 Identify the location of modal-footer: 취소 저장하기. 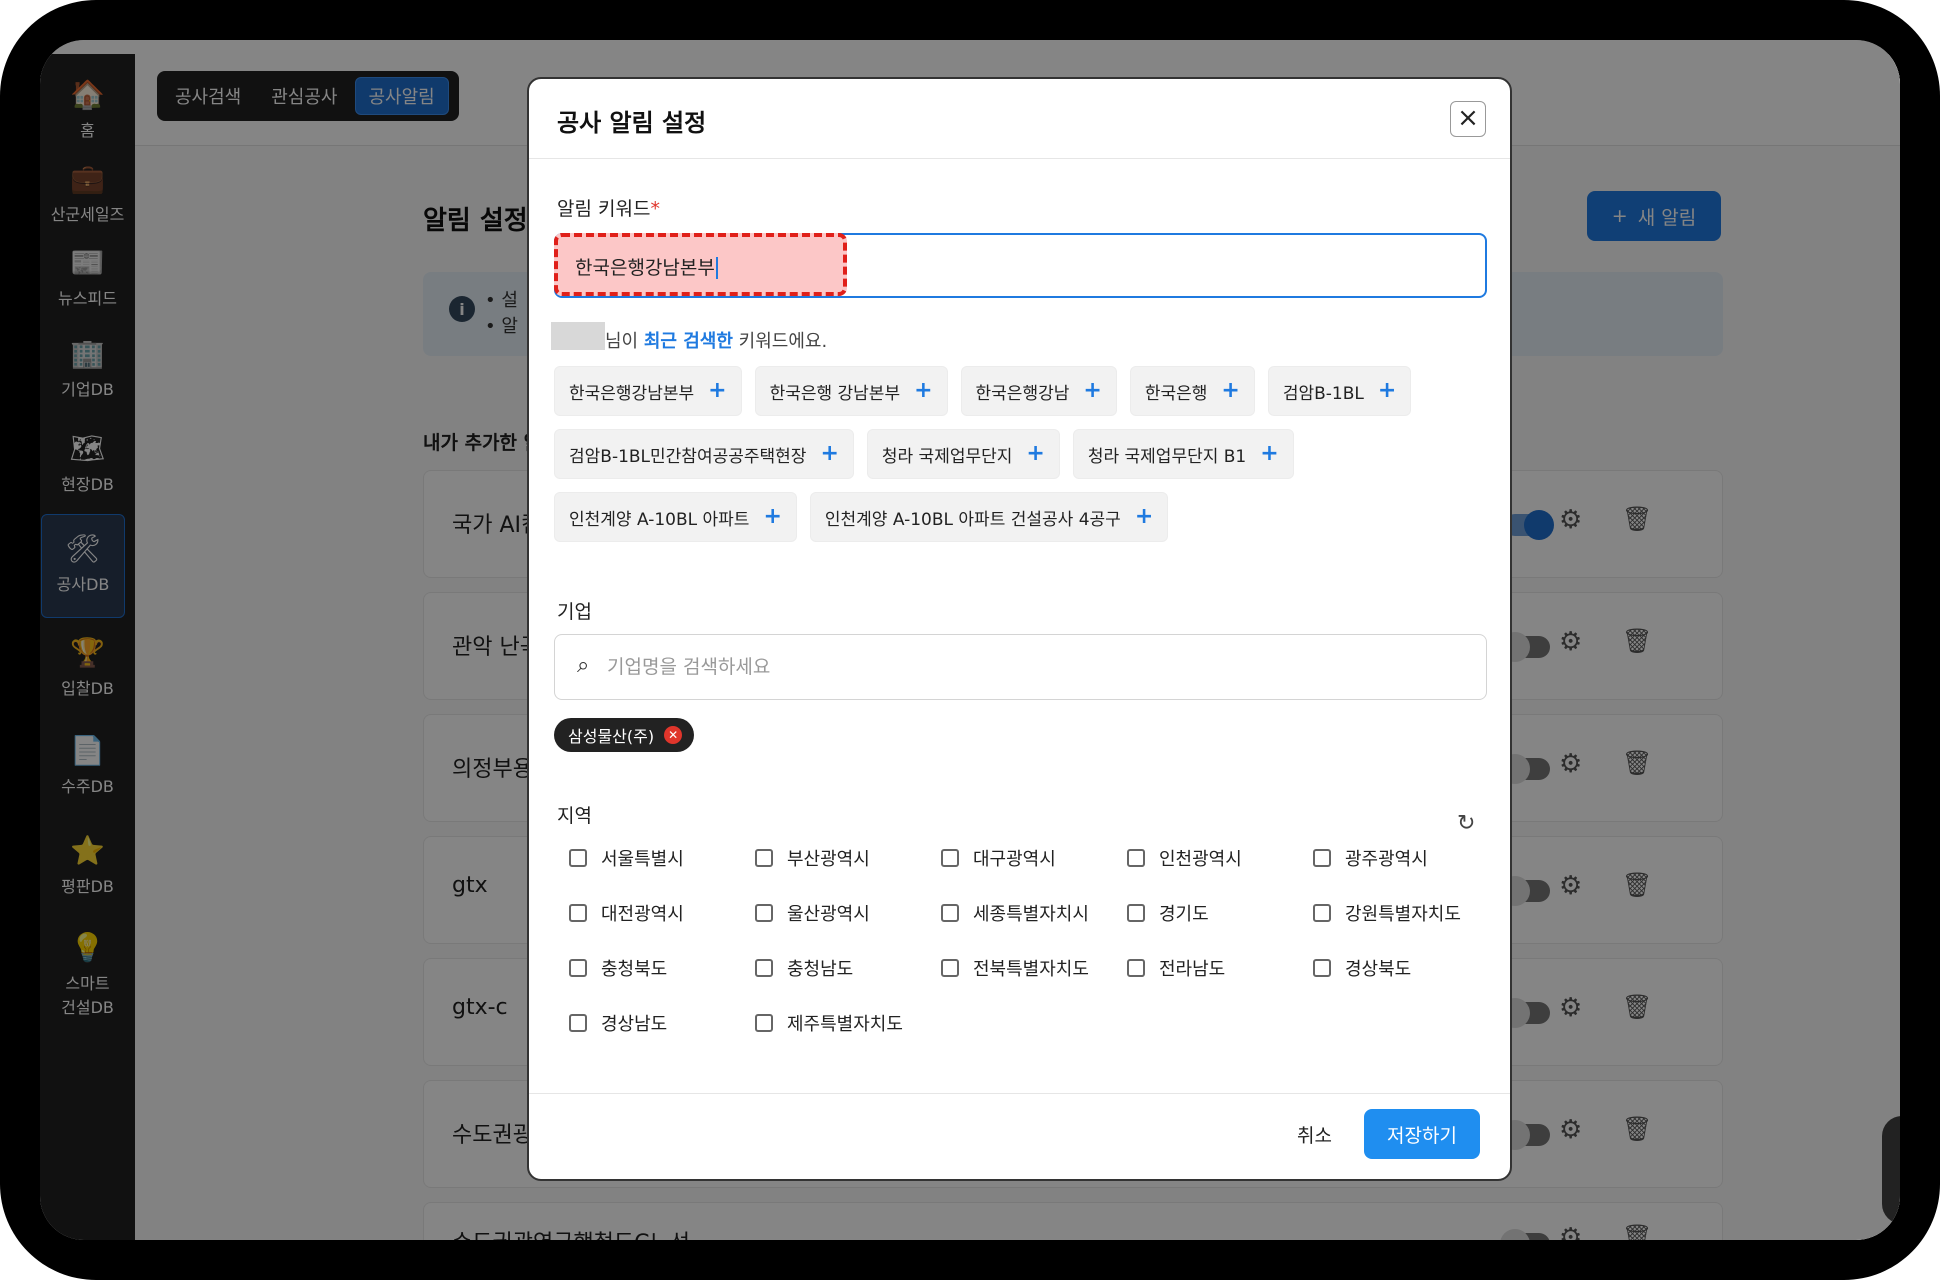
(1019, 1136).